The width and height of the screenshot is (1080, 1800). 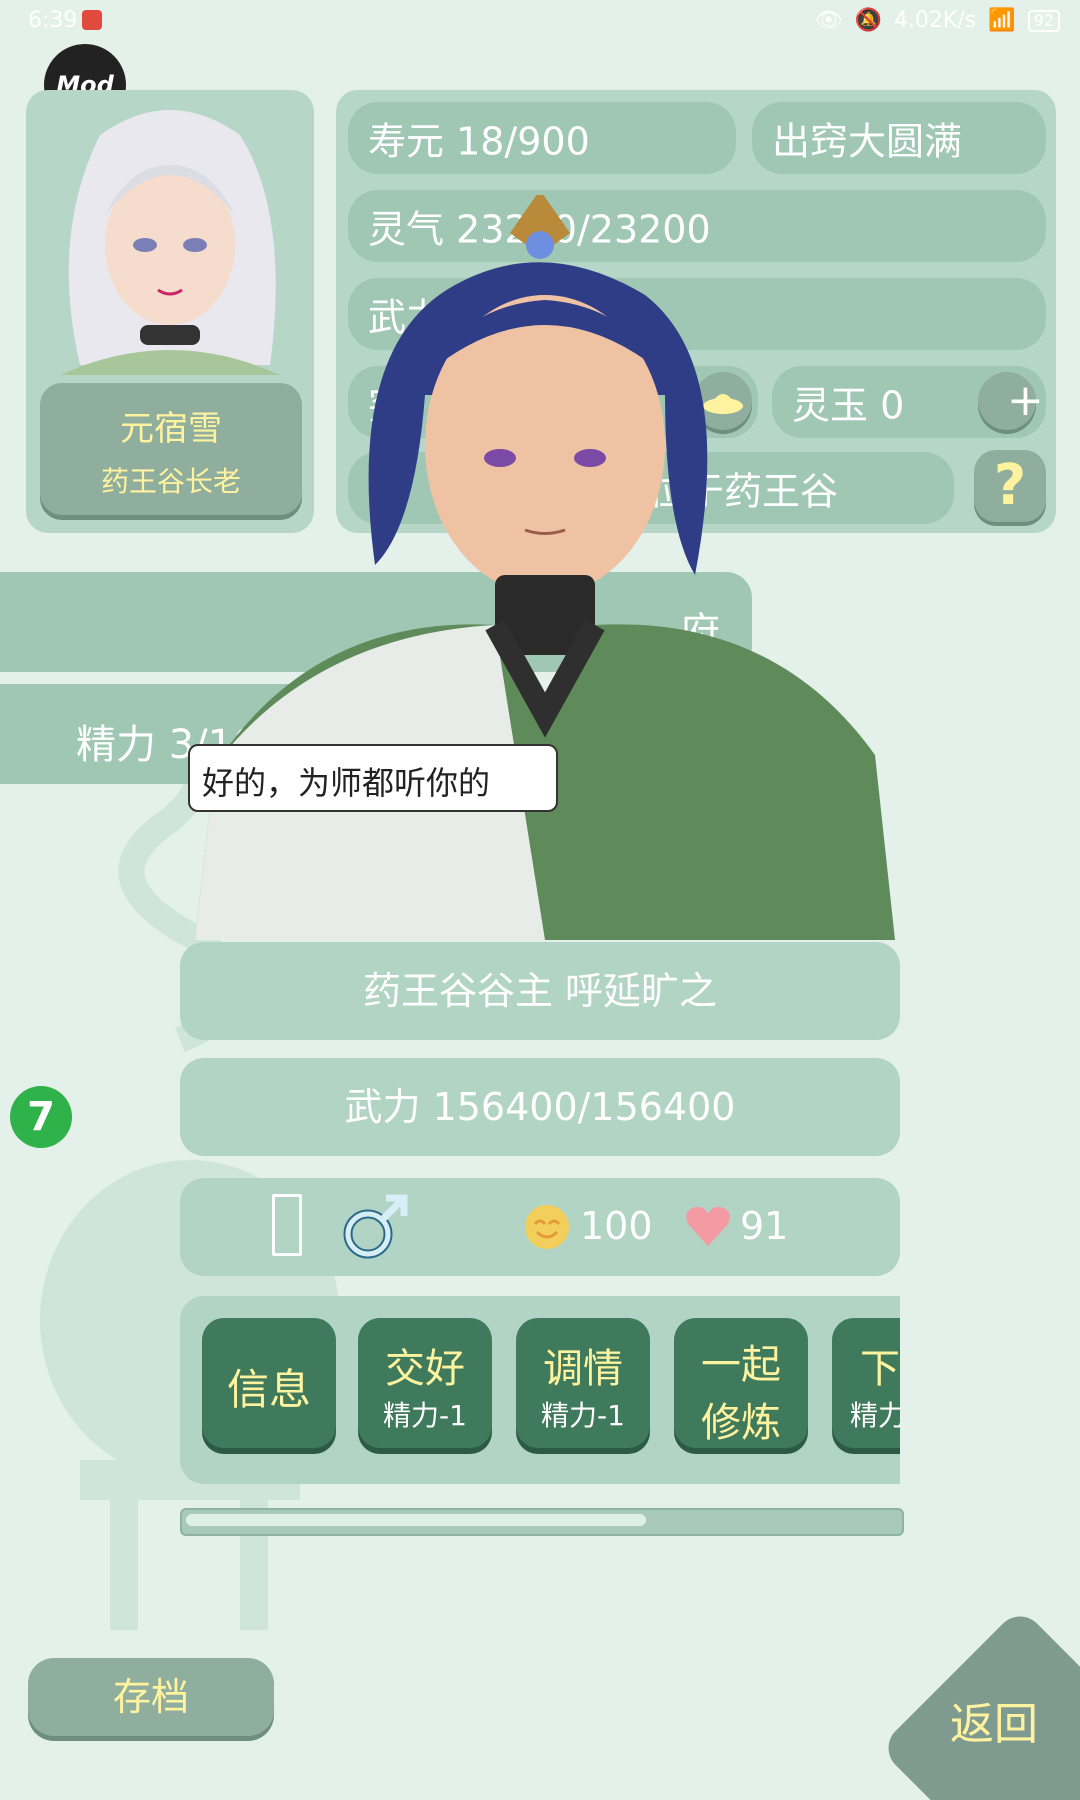 I want to click on male-icon, so click(x=375, y=1226).